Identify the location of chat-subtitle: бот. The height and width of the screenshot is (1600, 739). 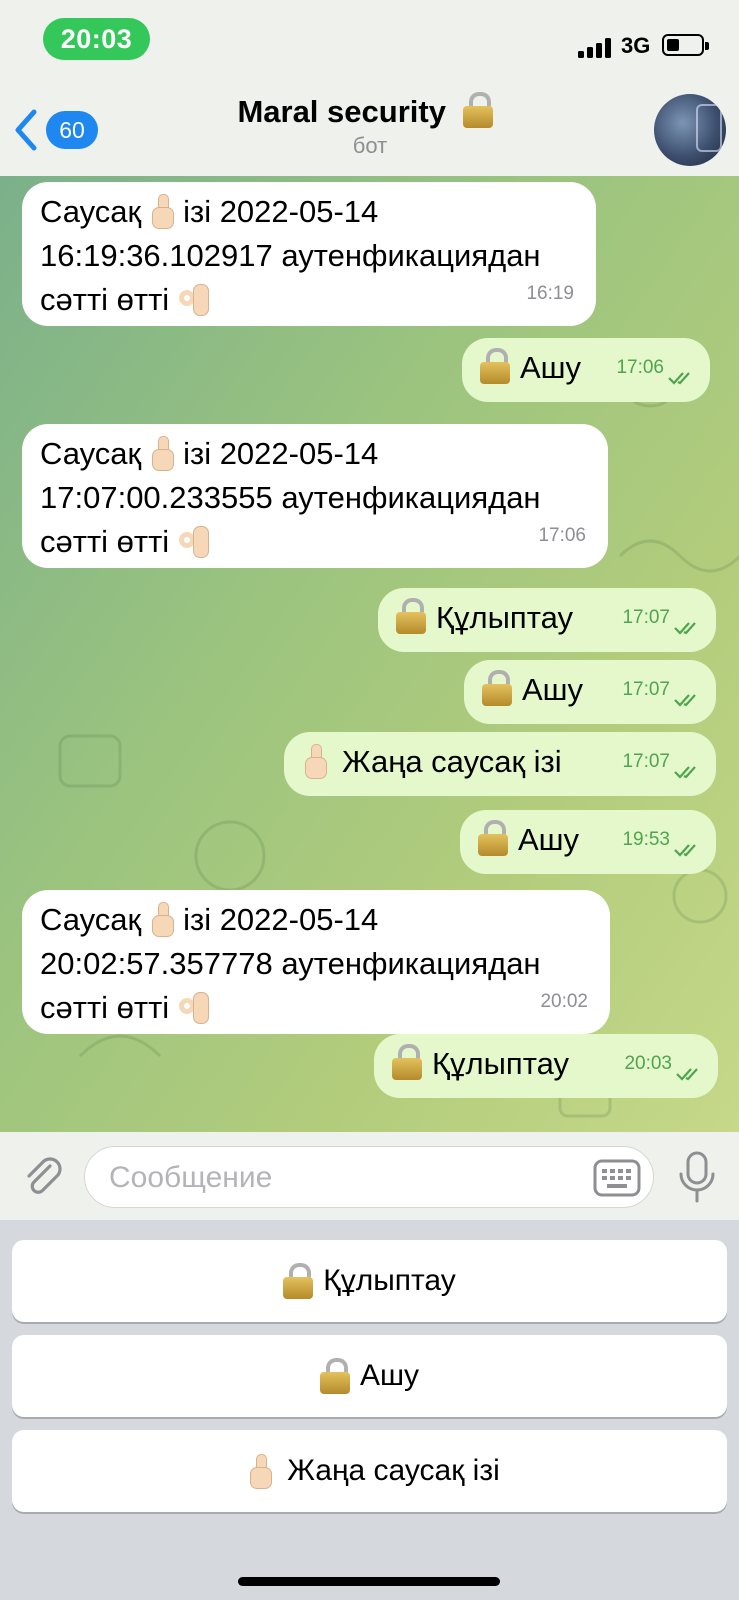
(370, 145).